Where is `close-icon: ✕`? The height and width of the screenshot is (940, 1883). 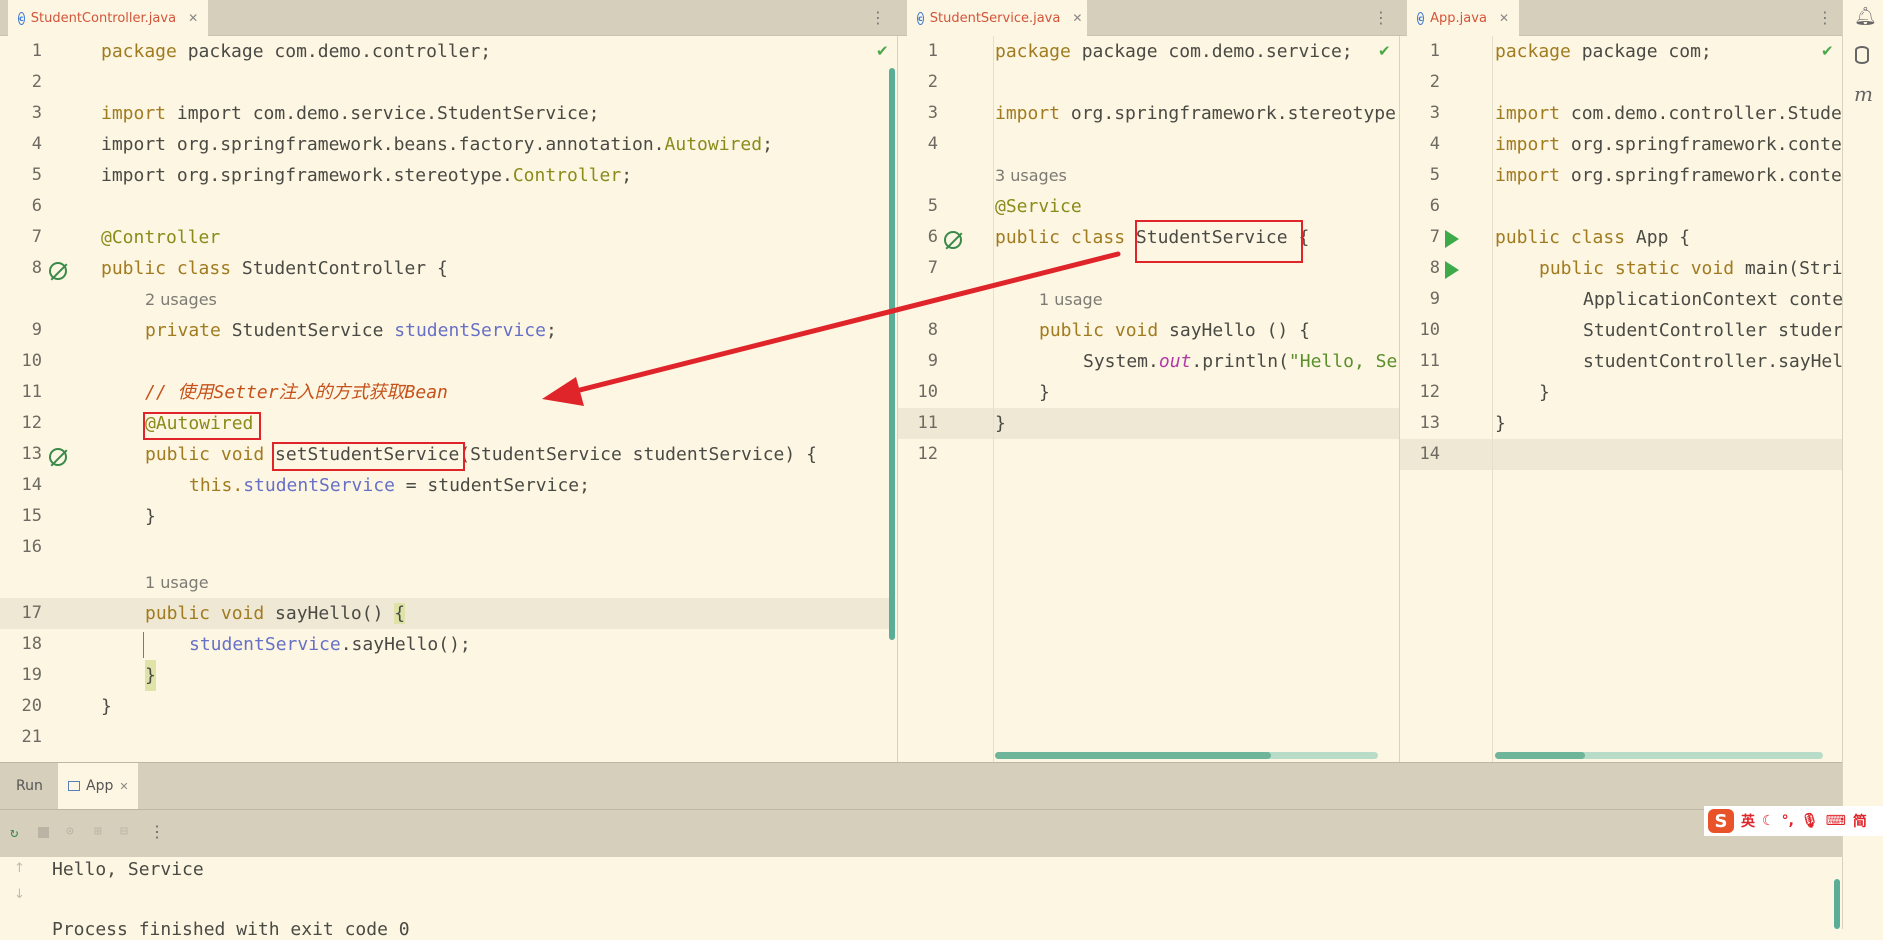 close-icon: ✕ is located at coordinates (123, 786).